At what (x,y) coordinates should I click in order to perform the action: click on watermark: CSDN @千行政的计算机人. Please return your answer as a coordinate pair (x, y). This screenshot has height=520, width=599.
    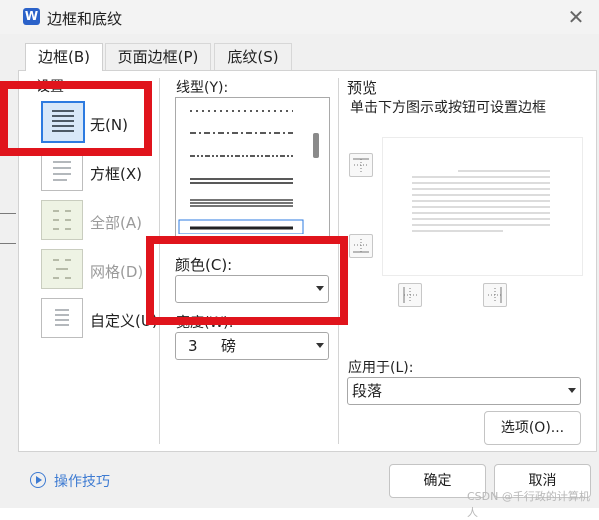
    Looking at the image, I should click on (528, 504).